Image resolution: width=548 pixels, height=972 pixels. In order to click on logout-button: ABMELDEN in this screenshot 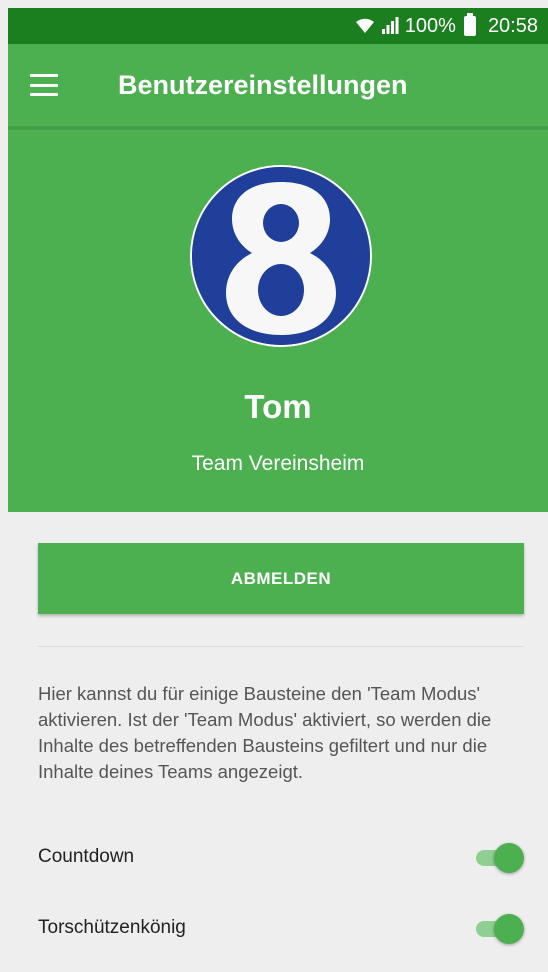, I will do `click(281, 578)`.